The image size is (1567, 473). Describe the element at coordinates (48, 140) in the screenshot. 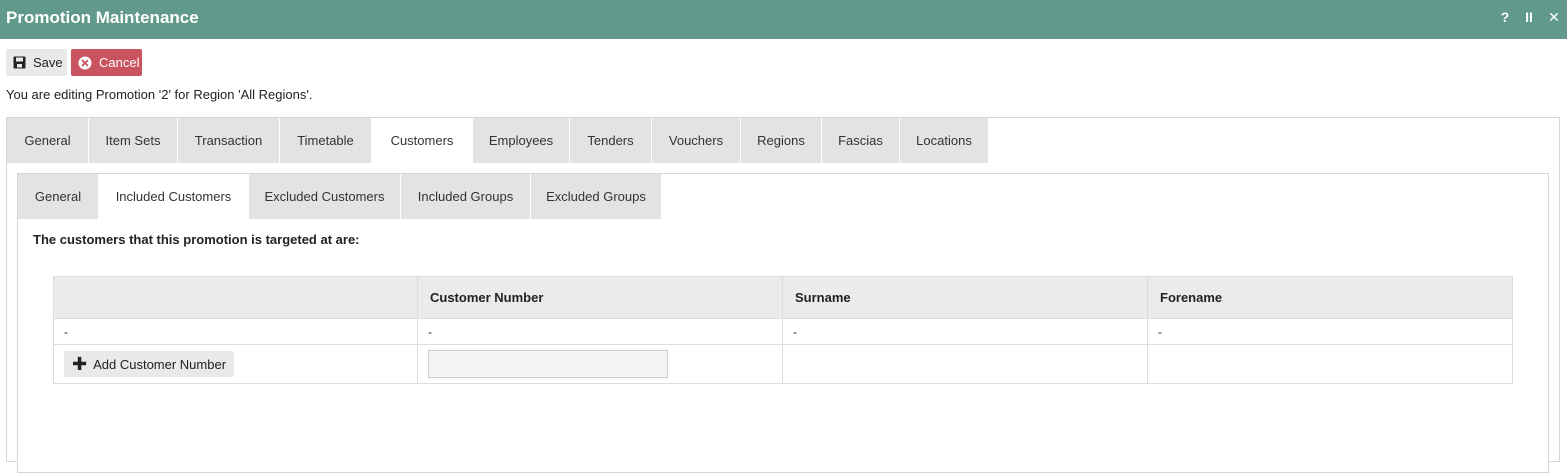

I see `tab-general: General` at that location.